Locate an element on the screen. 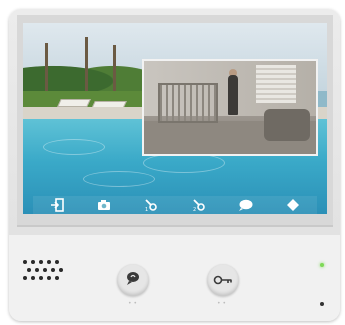 The width and height of the screenshot is (345, 325). nursery-chair is located at coordinates (287, 125).